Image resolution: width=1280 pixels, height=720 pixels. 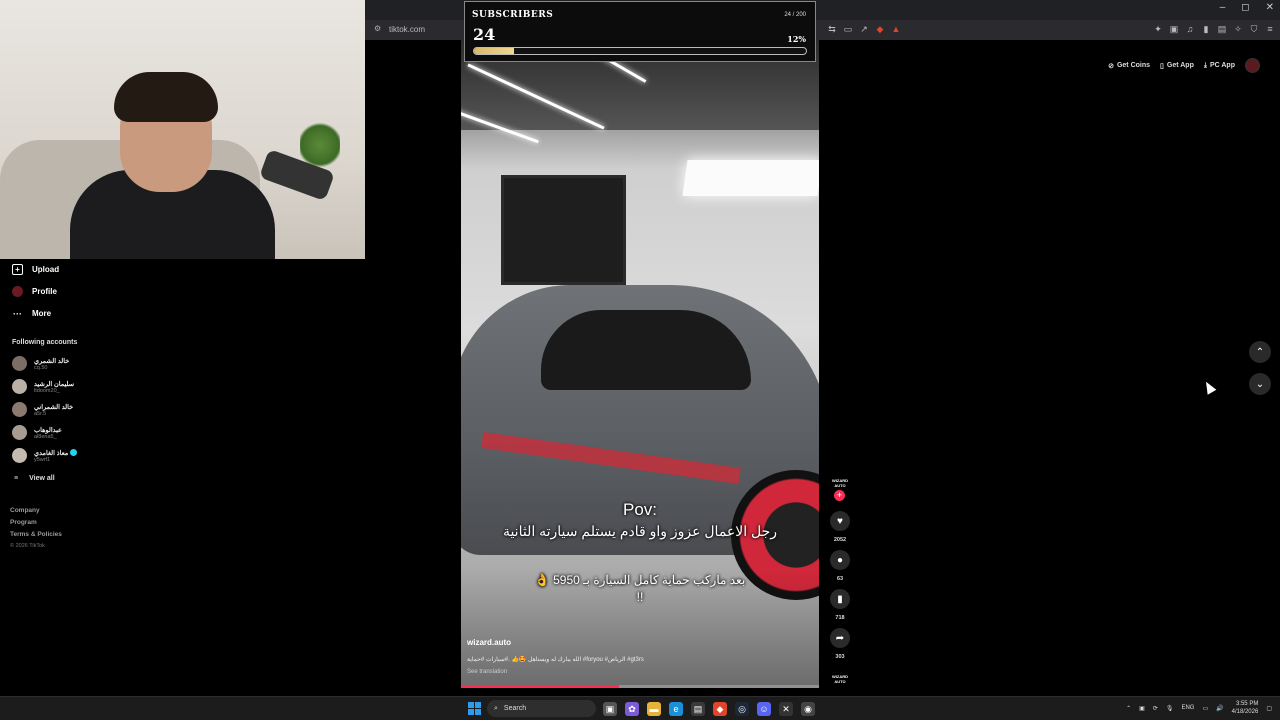 What do you see at coordinates (742, 709) in the screenshot?
I see `steam-icon: ◎` at bounding box center [742, 709].